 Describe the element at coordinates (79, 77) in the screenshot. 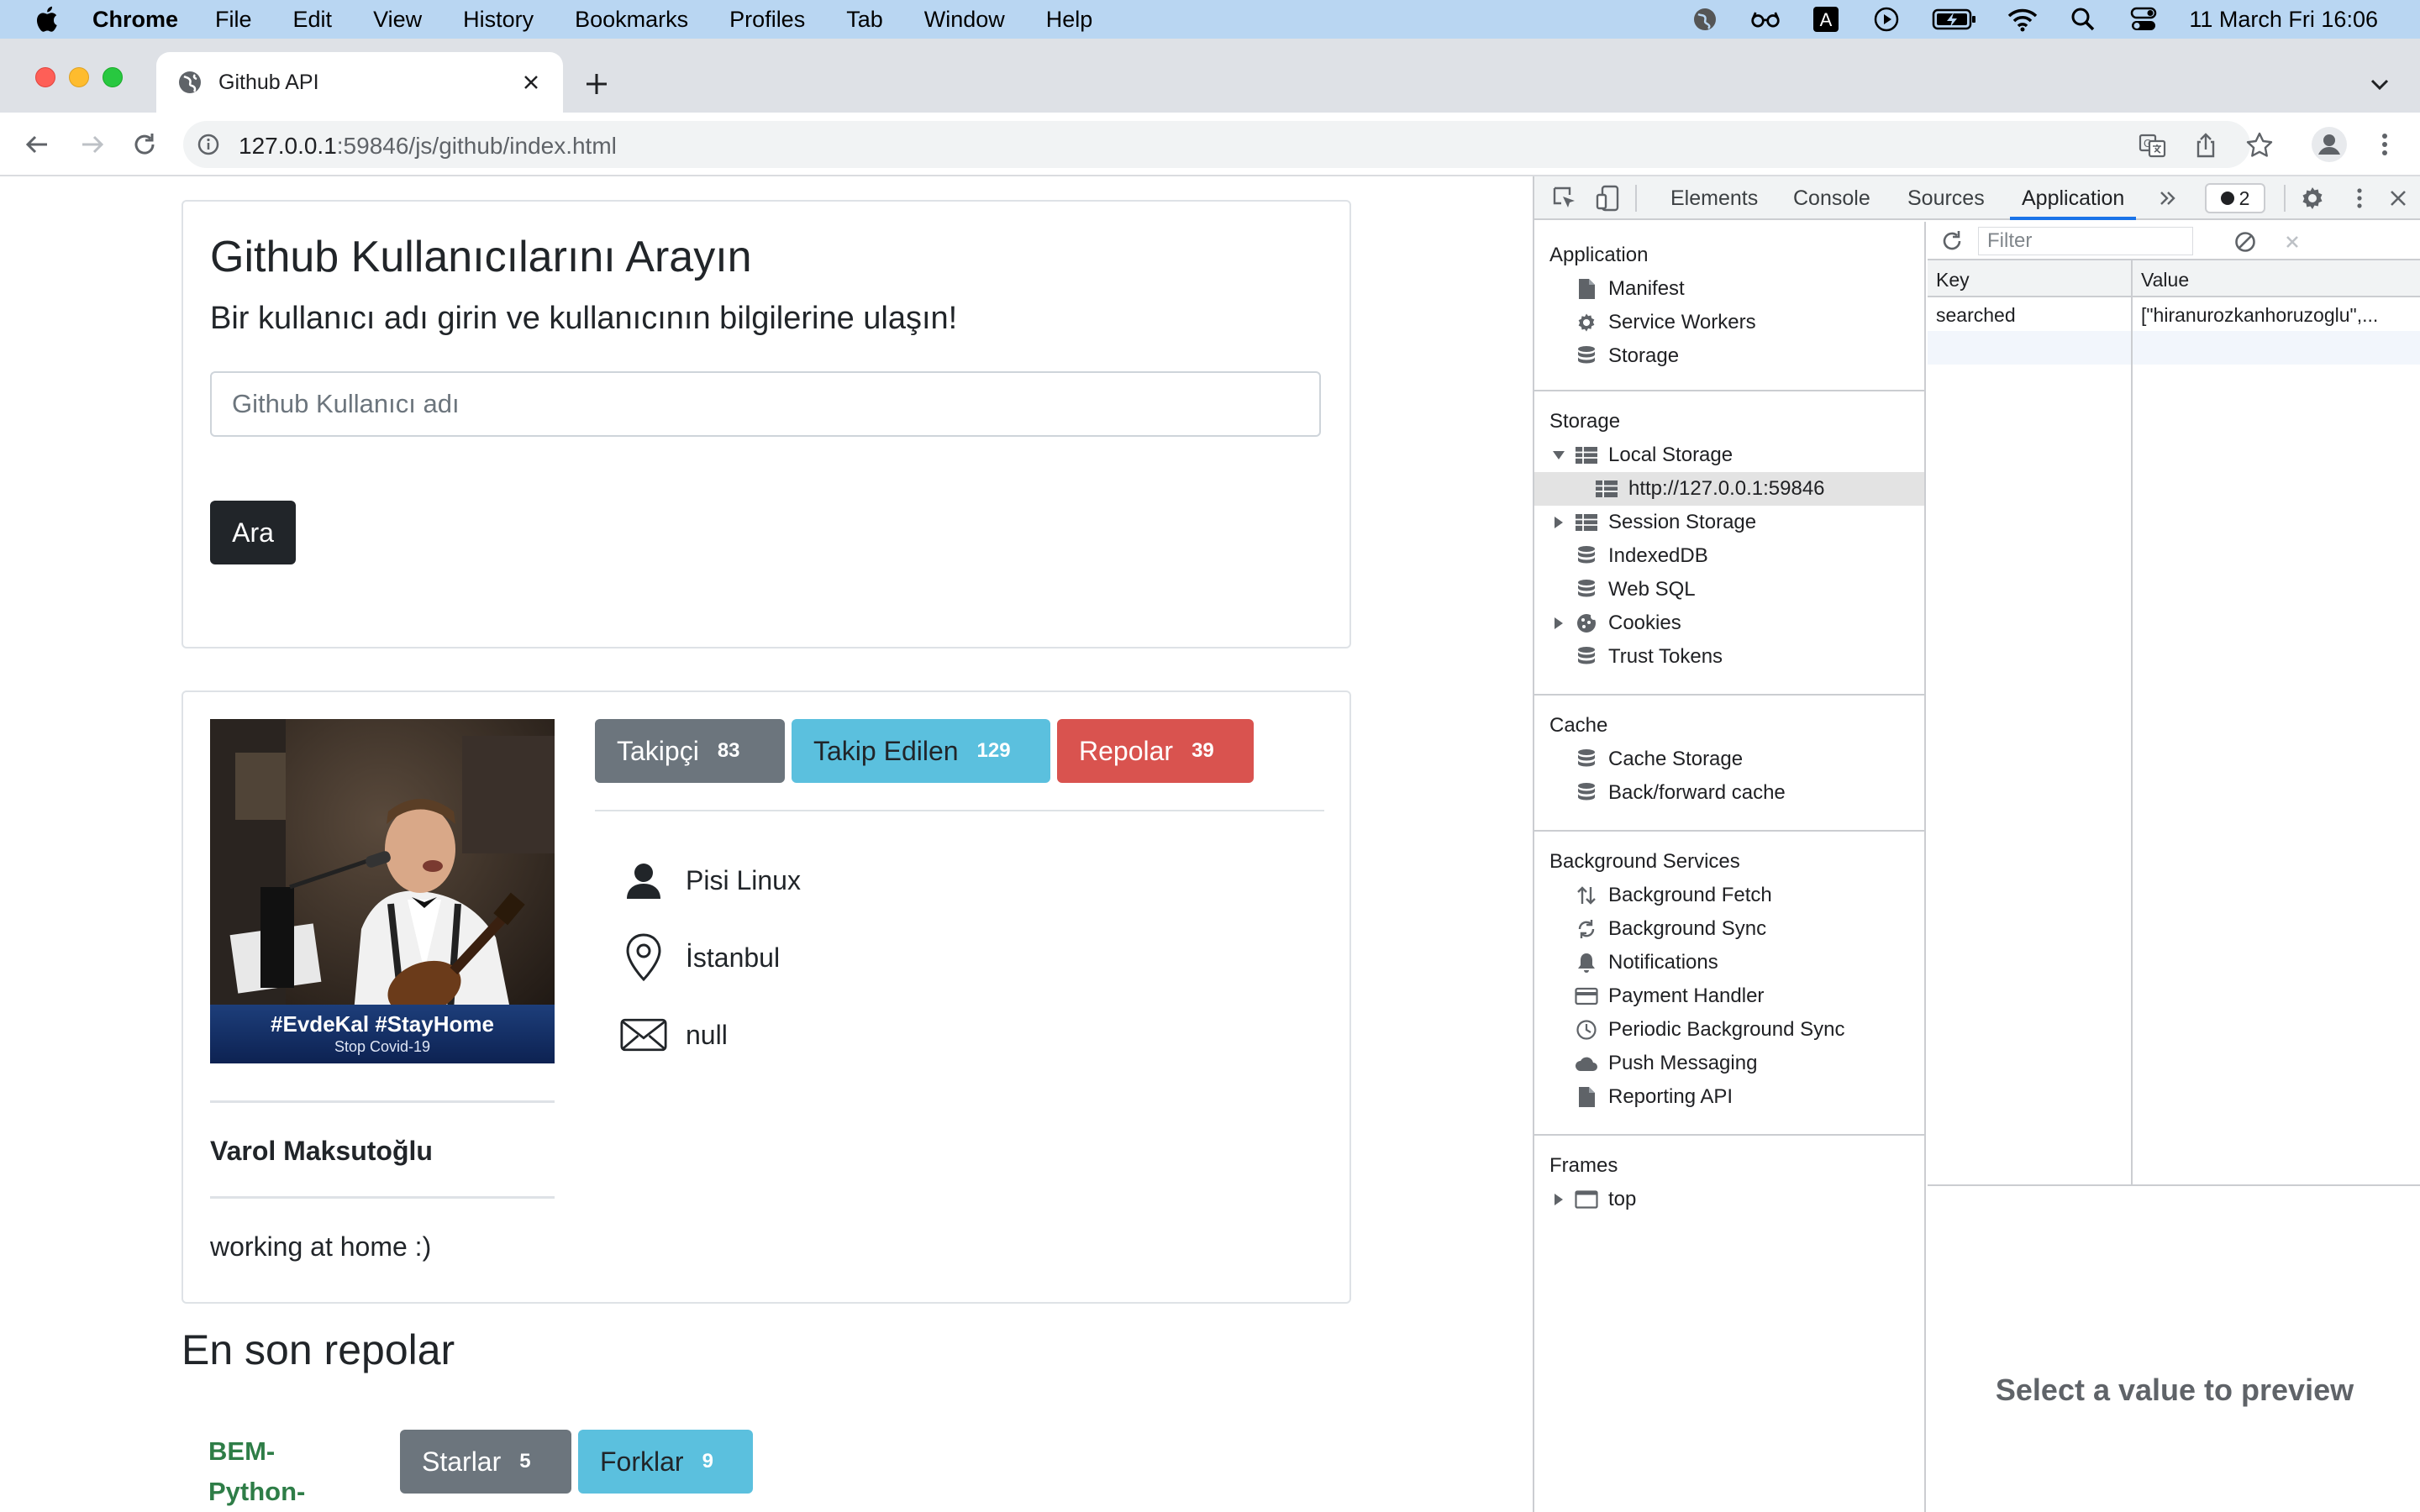

I see `window-minimize-button` at that location.